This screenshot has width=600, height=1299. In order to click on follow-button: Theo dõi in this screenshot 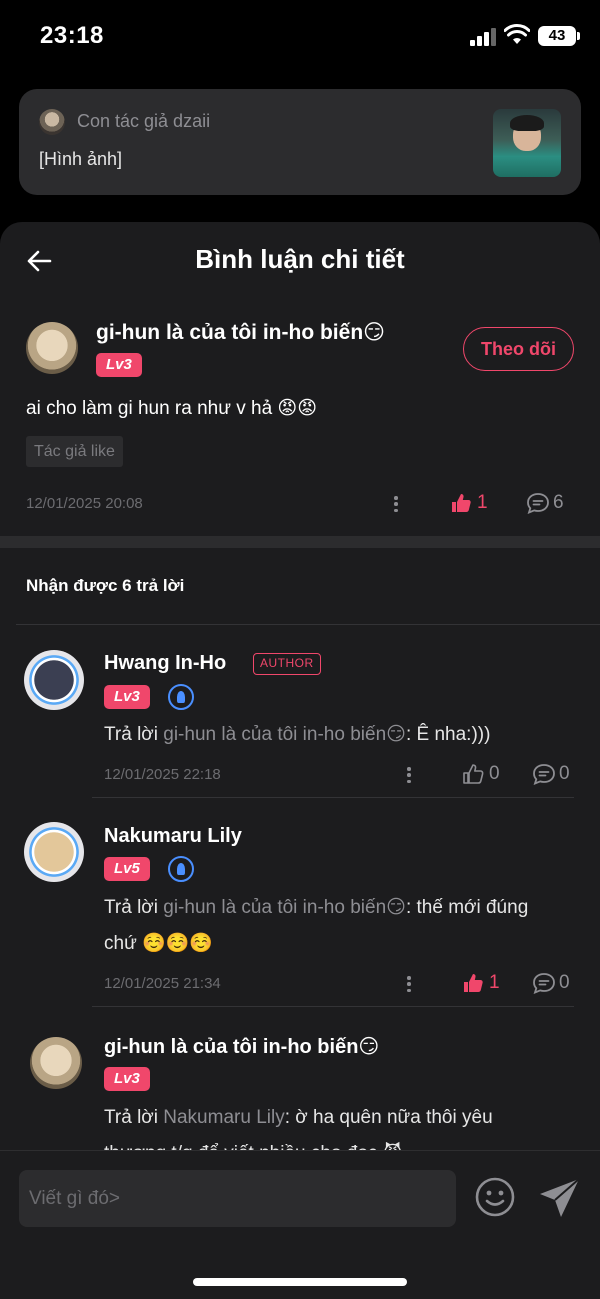, I will do `click(518, 349)`.